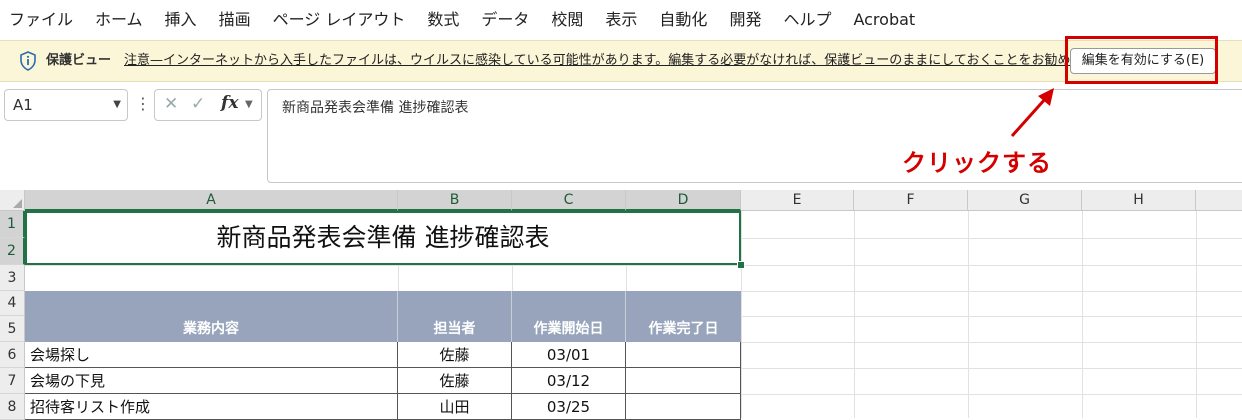 This screenshot has height=420, width=1242. What do you see at coordinates (12, 224) in the screenshot?
I see `row-header-1: 1` at bounding box center [12, 224].